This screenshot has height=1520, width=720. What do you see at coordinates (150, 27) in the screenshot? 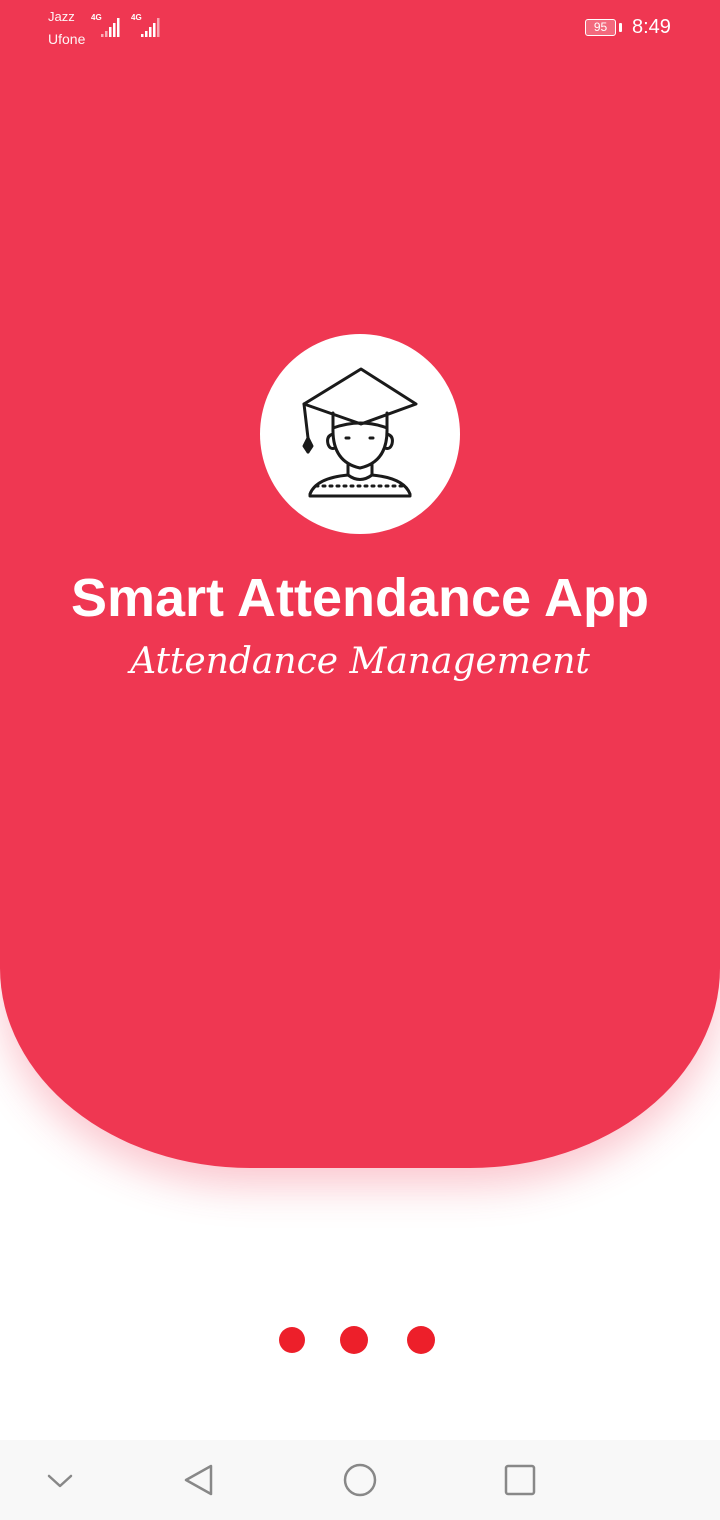
I see `signal-bars-2-icon` at bounding box center [150, 27].